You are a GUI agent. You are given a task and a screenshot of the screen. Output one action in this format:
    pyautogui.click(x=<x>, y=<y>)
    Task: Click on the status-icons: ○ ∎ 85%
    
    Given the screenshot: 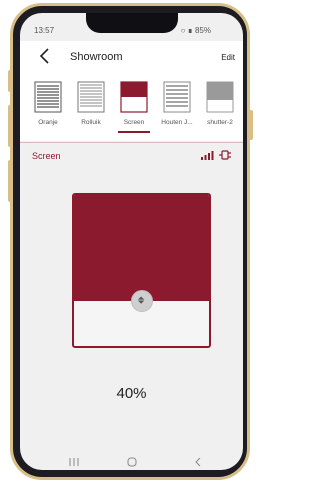 What is the action you would take?
    pyautogui.click(x=196, y=30)
    